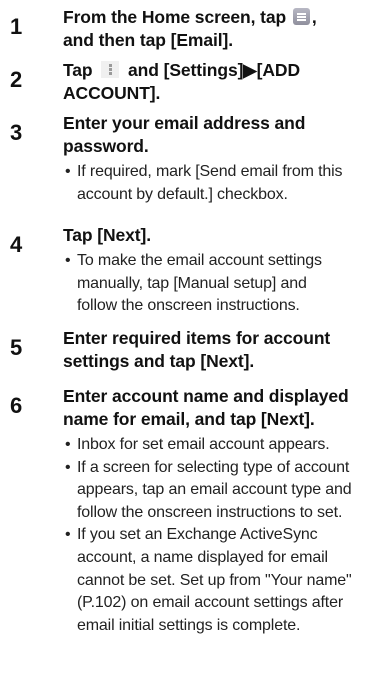  Describe the element at coordinates (212, 70) in the screenshot. I see `heading-text: and [Settings]▶[ADD` at that location.